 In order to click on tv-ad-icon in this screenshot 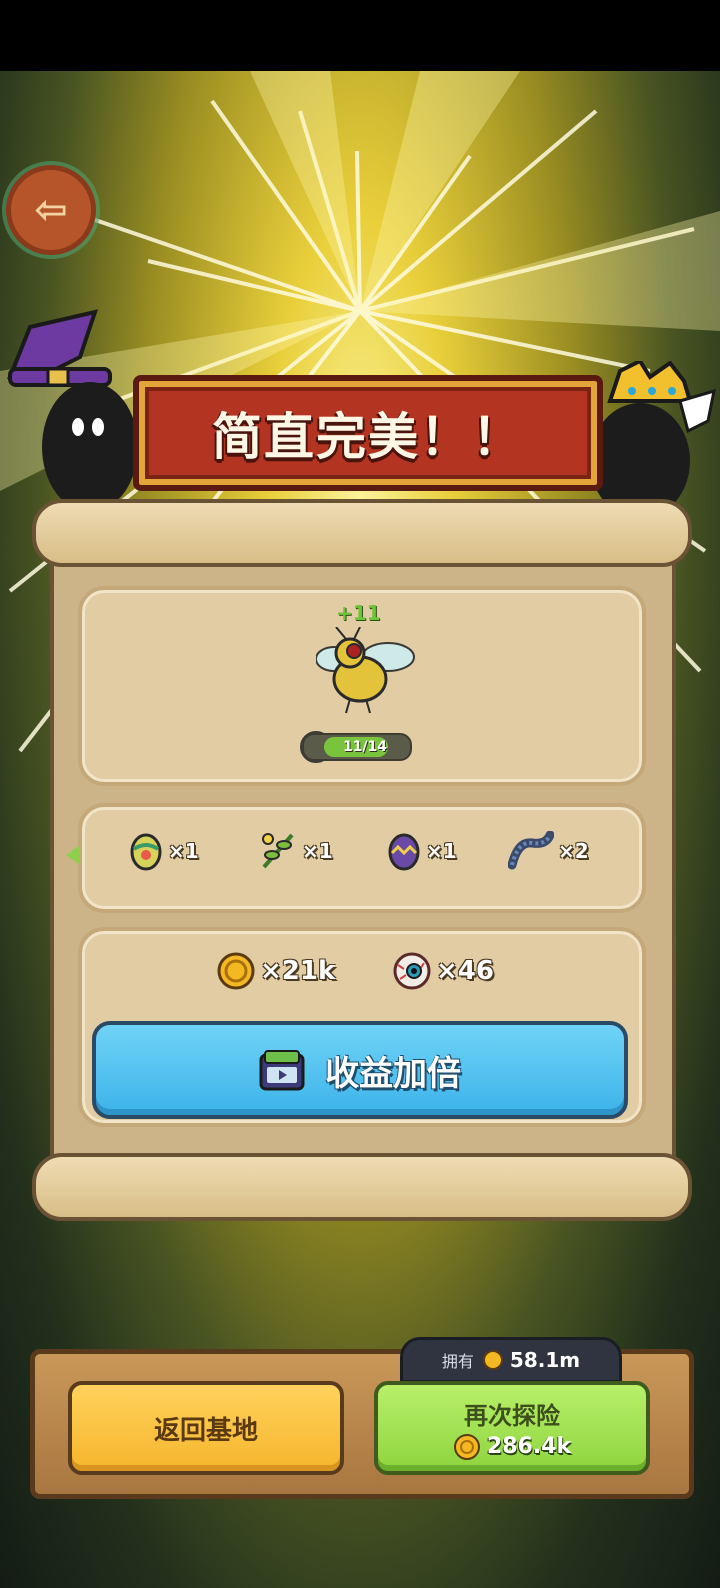, I will do `click(282, 1070)`.